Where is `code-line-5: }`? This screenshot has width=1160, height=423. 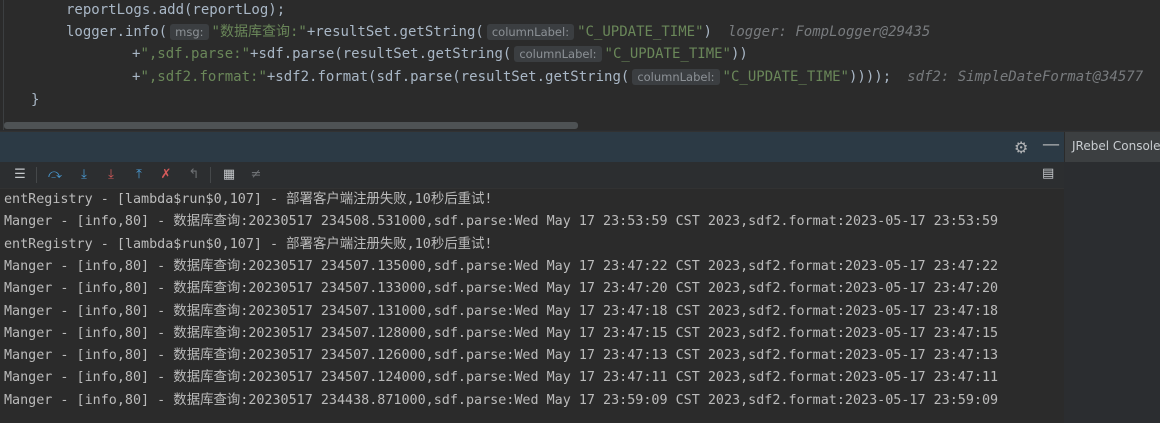 code-line-5: } is located at coordinates (35, 100).